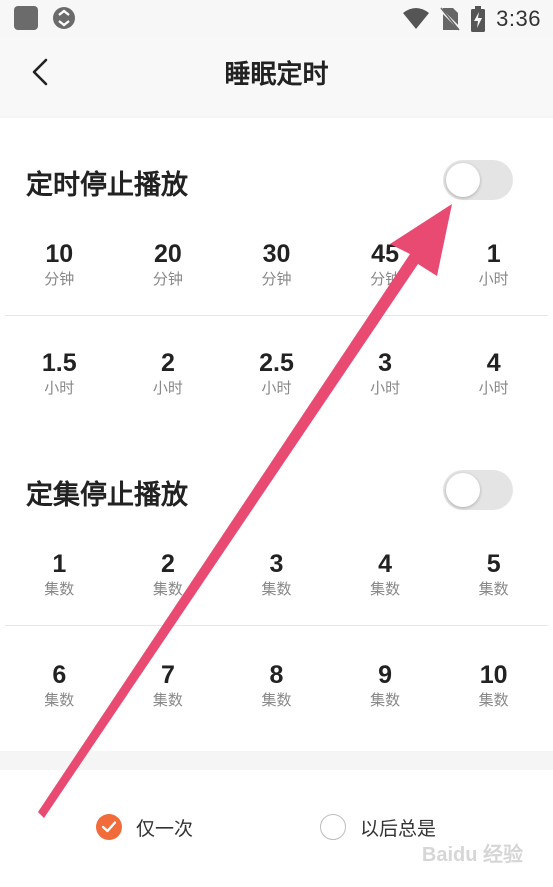 The width and height of the screenshot is (553, 887). Describe the element at coordinates (416, 18) in the screenshot. I see `wifi-icon` at that location.